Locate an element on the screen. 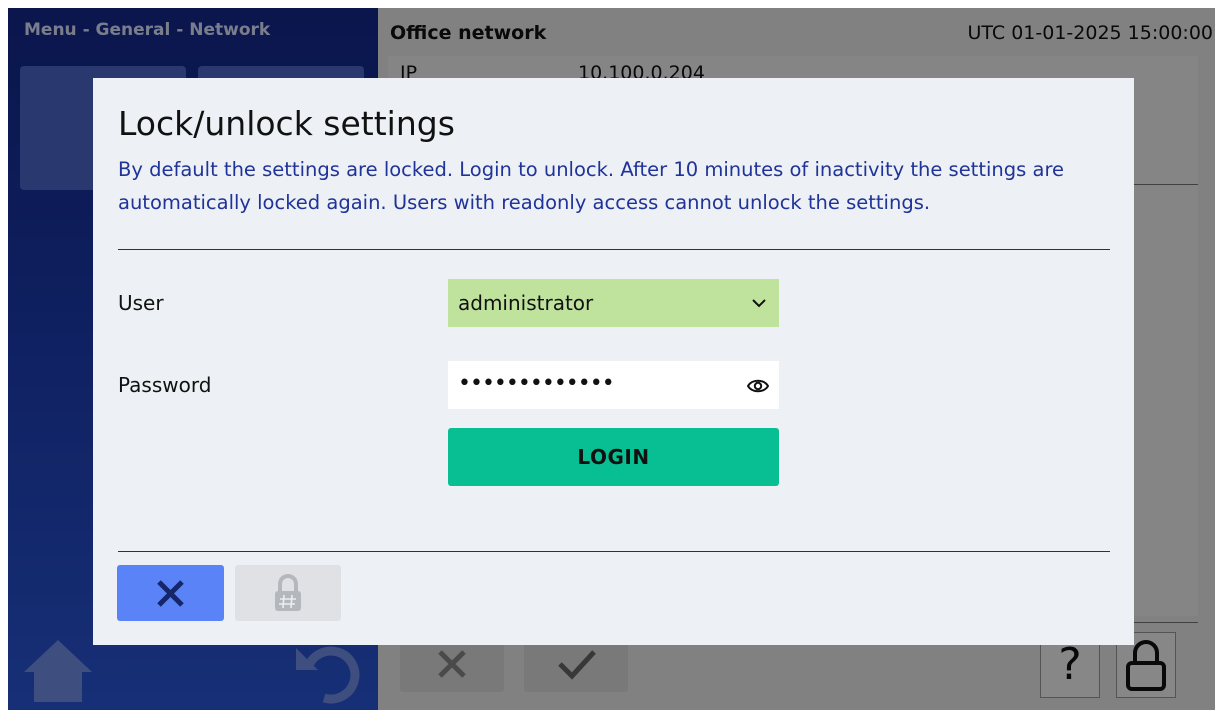 This screenshot has height=710, width=1215. password-field: ••••••••••••• is located at coordinates (613, 385).